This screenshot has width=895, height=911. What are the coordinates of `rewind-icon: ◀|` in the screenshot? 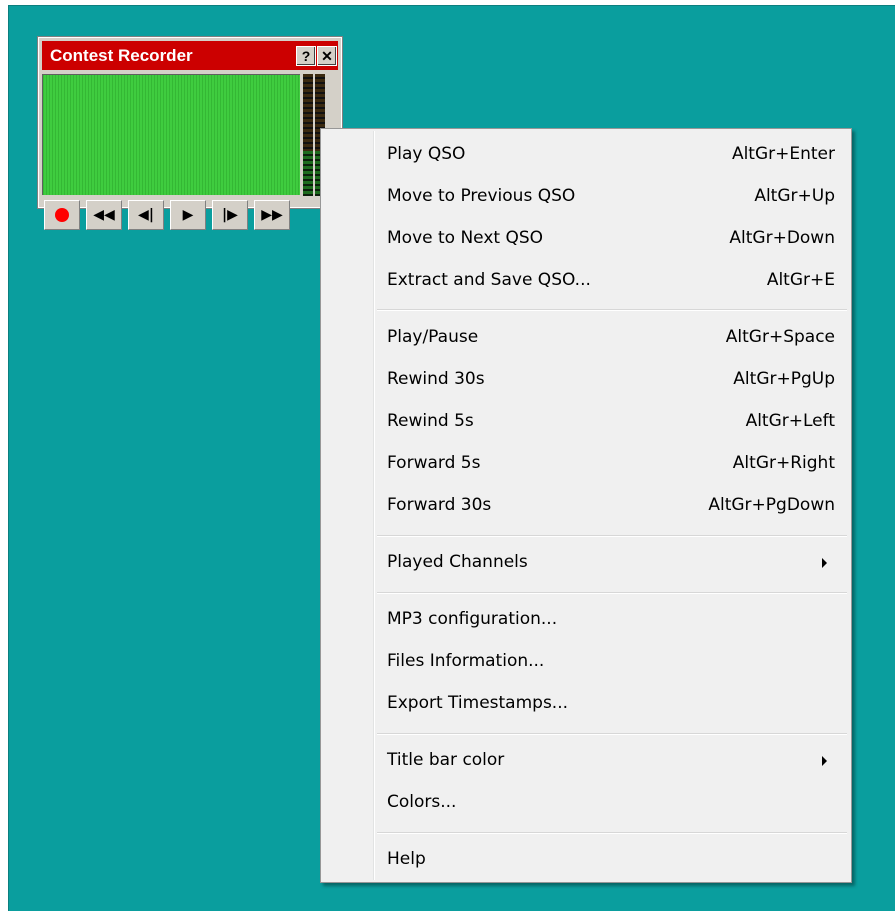 It's located at (146, 215).